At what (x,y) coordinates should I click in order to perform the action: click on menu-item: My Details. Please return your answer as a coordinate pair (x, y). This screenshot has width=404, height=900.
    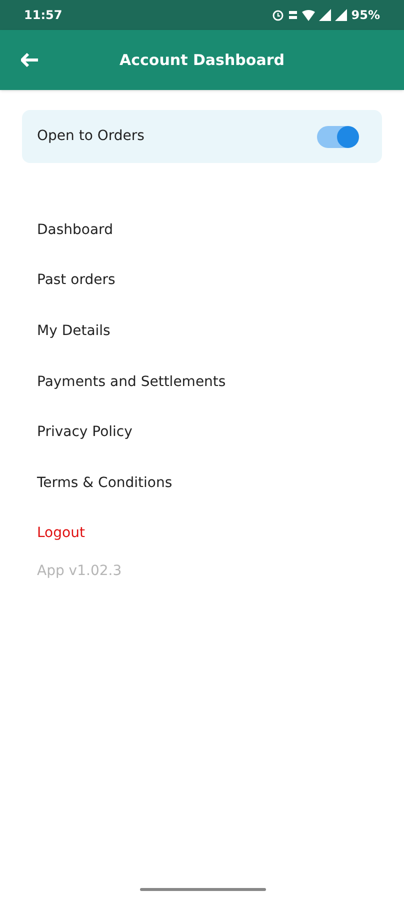
    Looking at the image, I should click on (202, 331).